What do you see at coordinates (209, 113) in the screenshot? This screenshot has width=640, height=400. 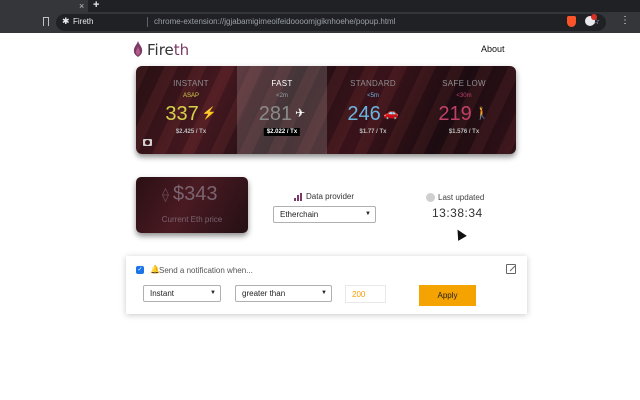 I see `lightning-icon: ⚡` at bounding box center [209, 113].